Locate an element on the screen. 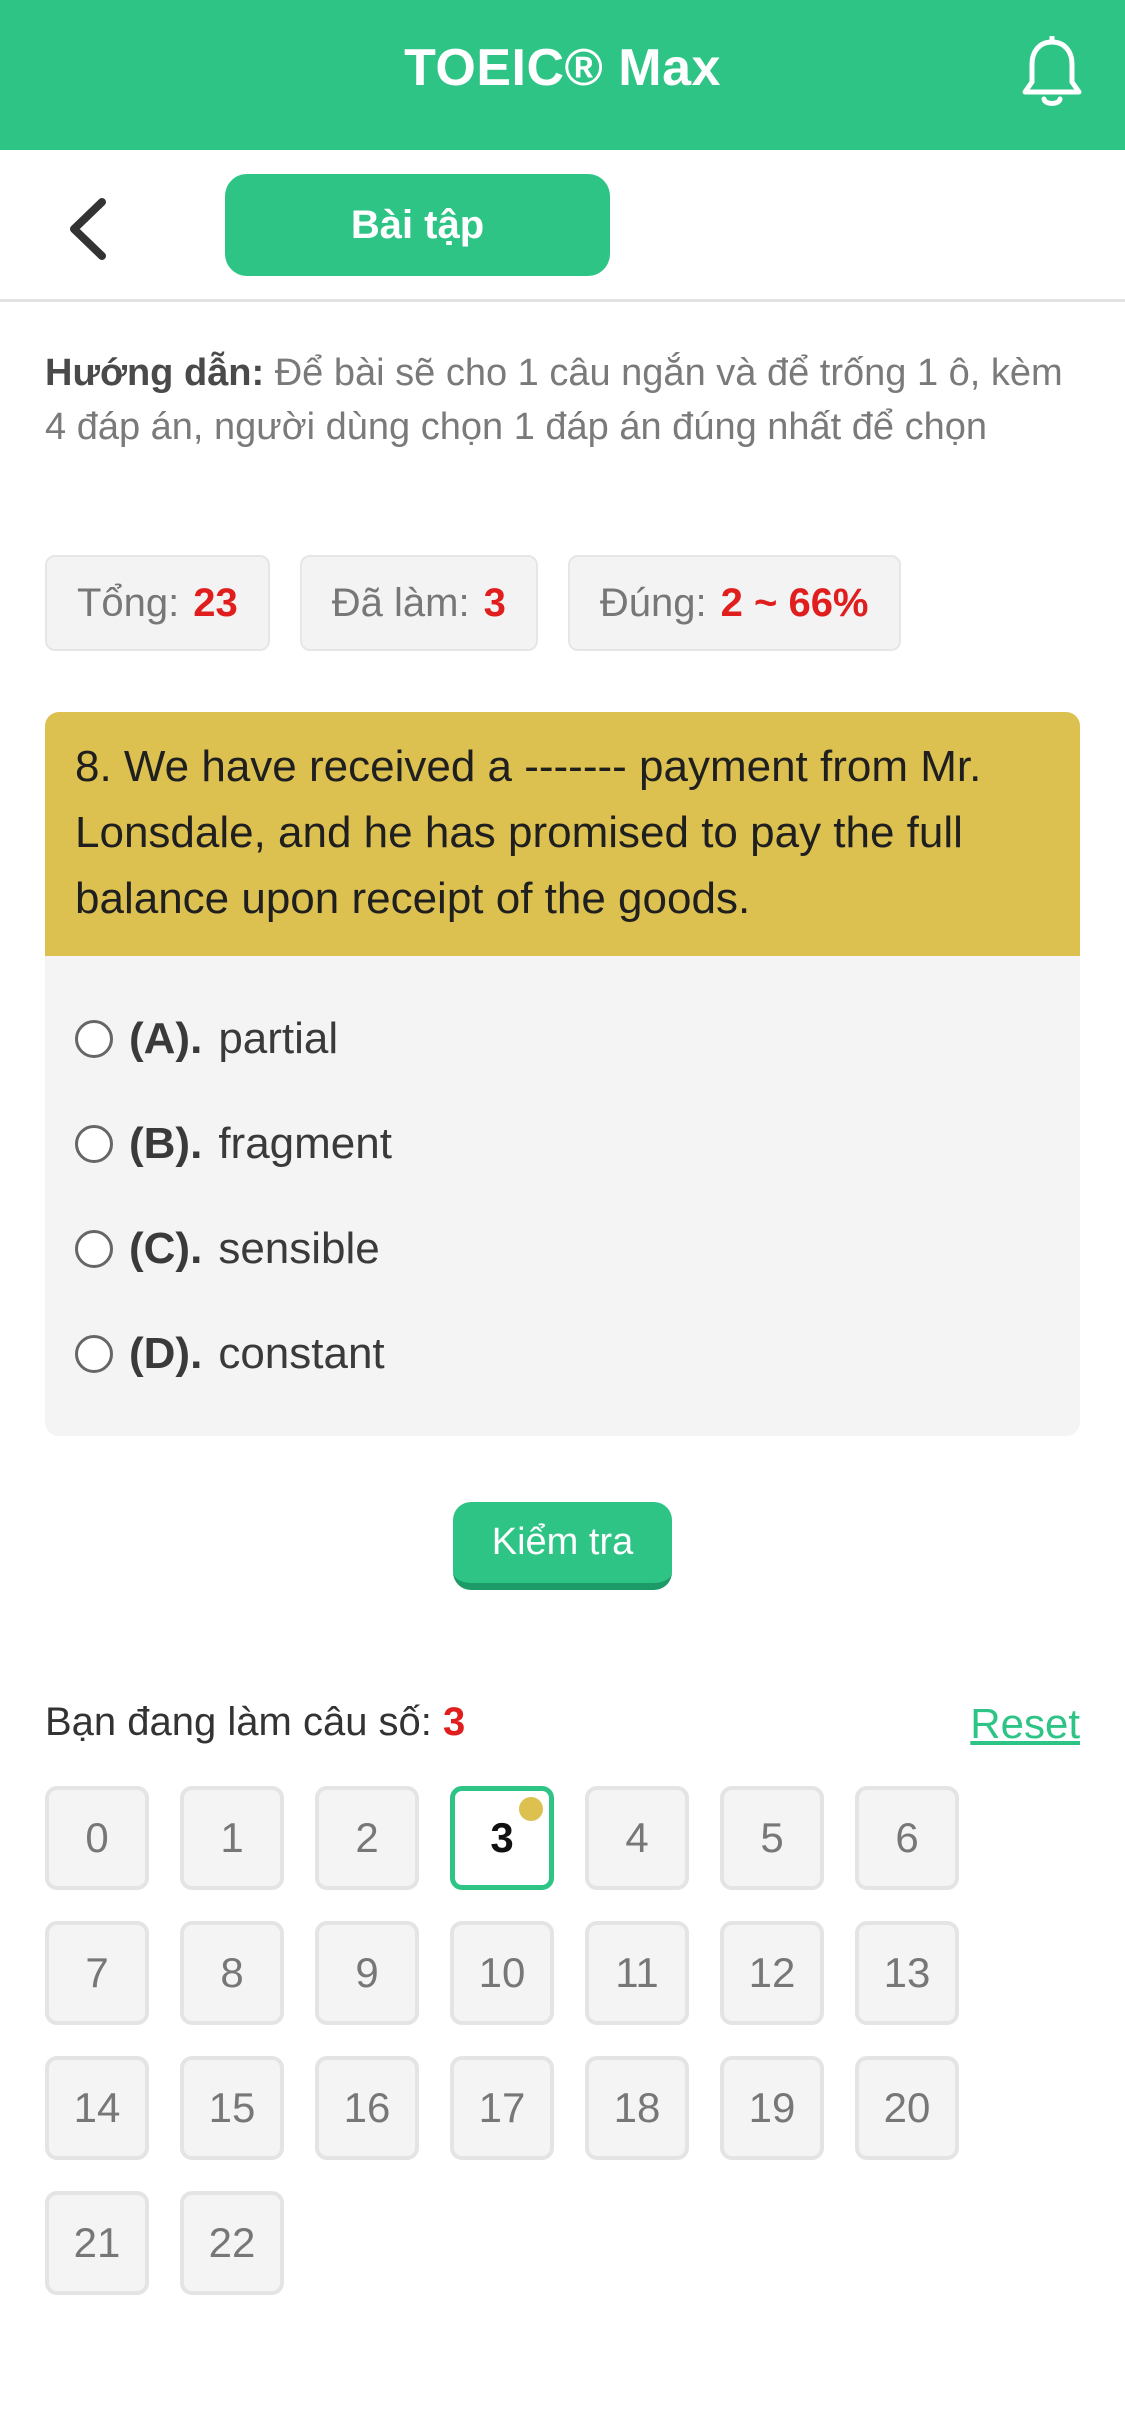  stat-total-label: Tổng: is located at coordinates (128, 602).